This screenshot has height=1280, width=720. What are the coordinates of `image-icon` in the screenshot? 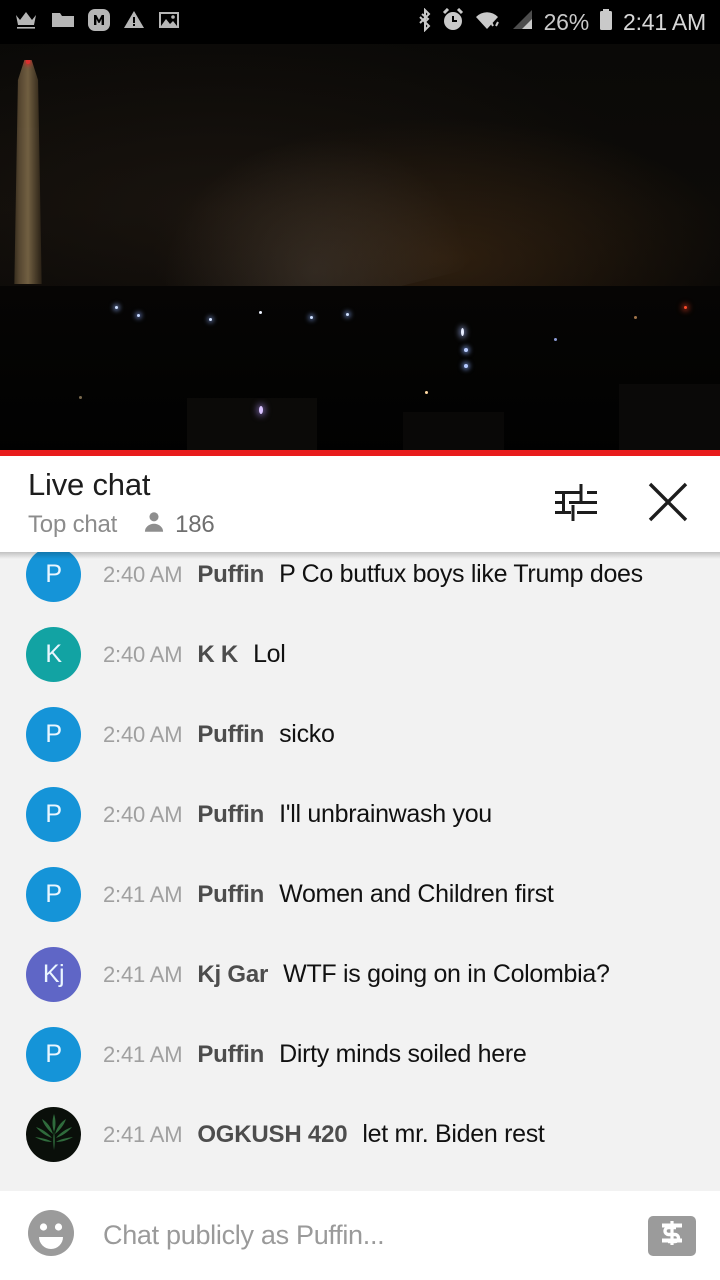 It's located at (169, 22).